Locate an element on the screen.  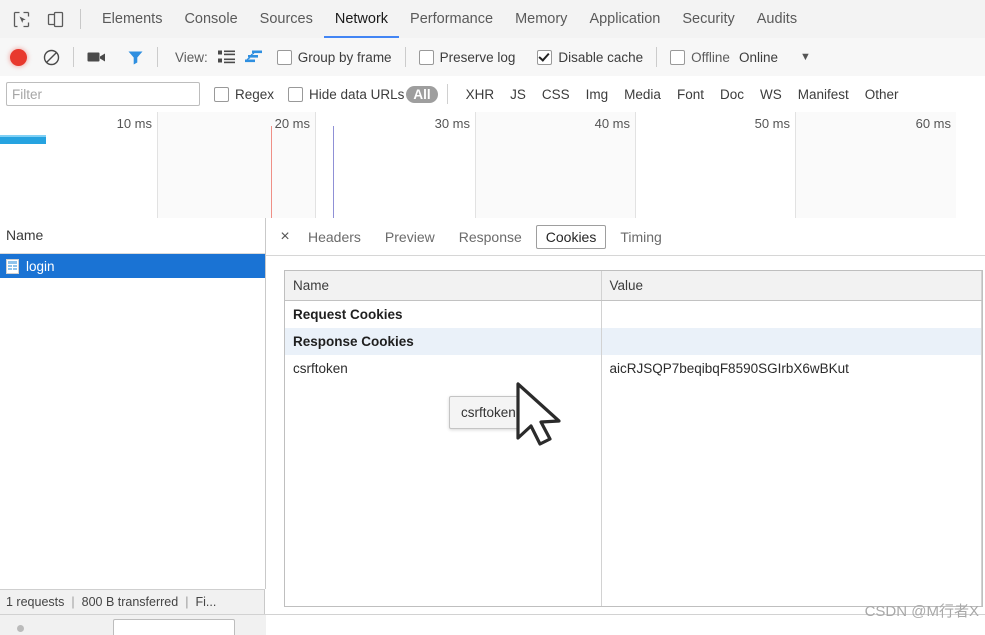
overview-tick-label: 10 ms is located at coordinates (134, 123).